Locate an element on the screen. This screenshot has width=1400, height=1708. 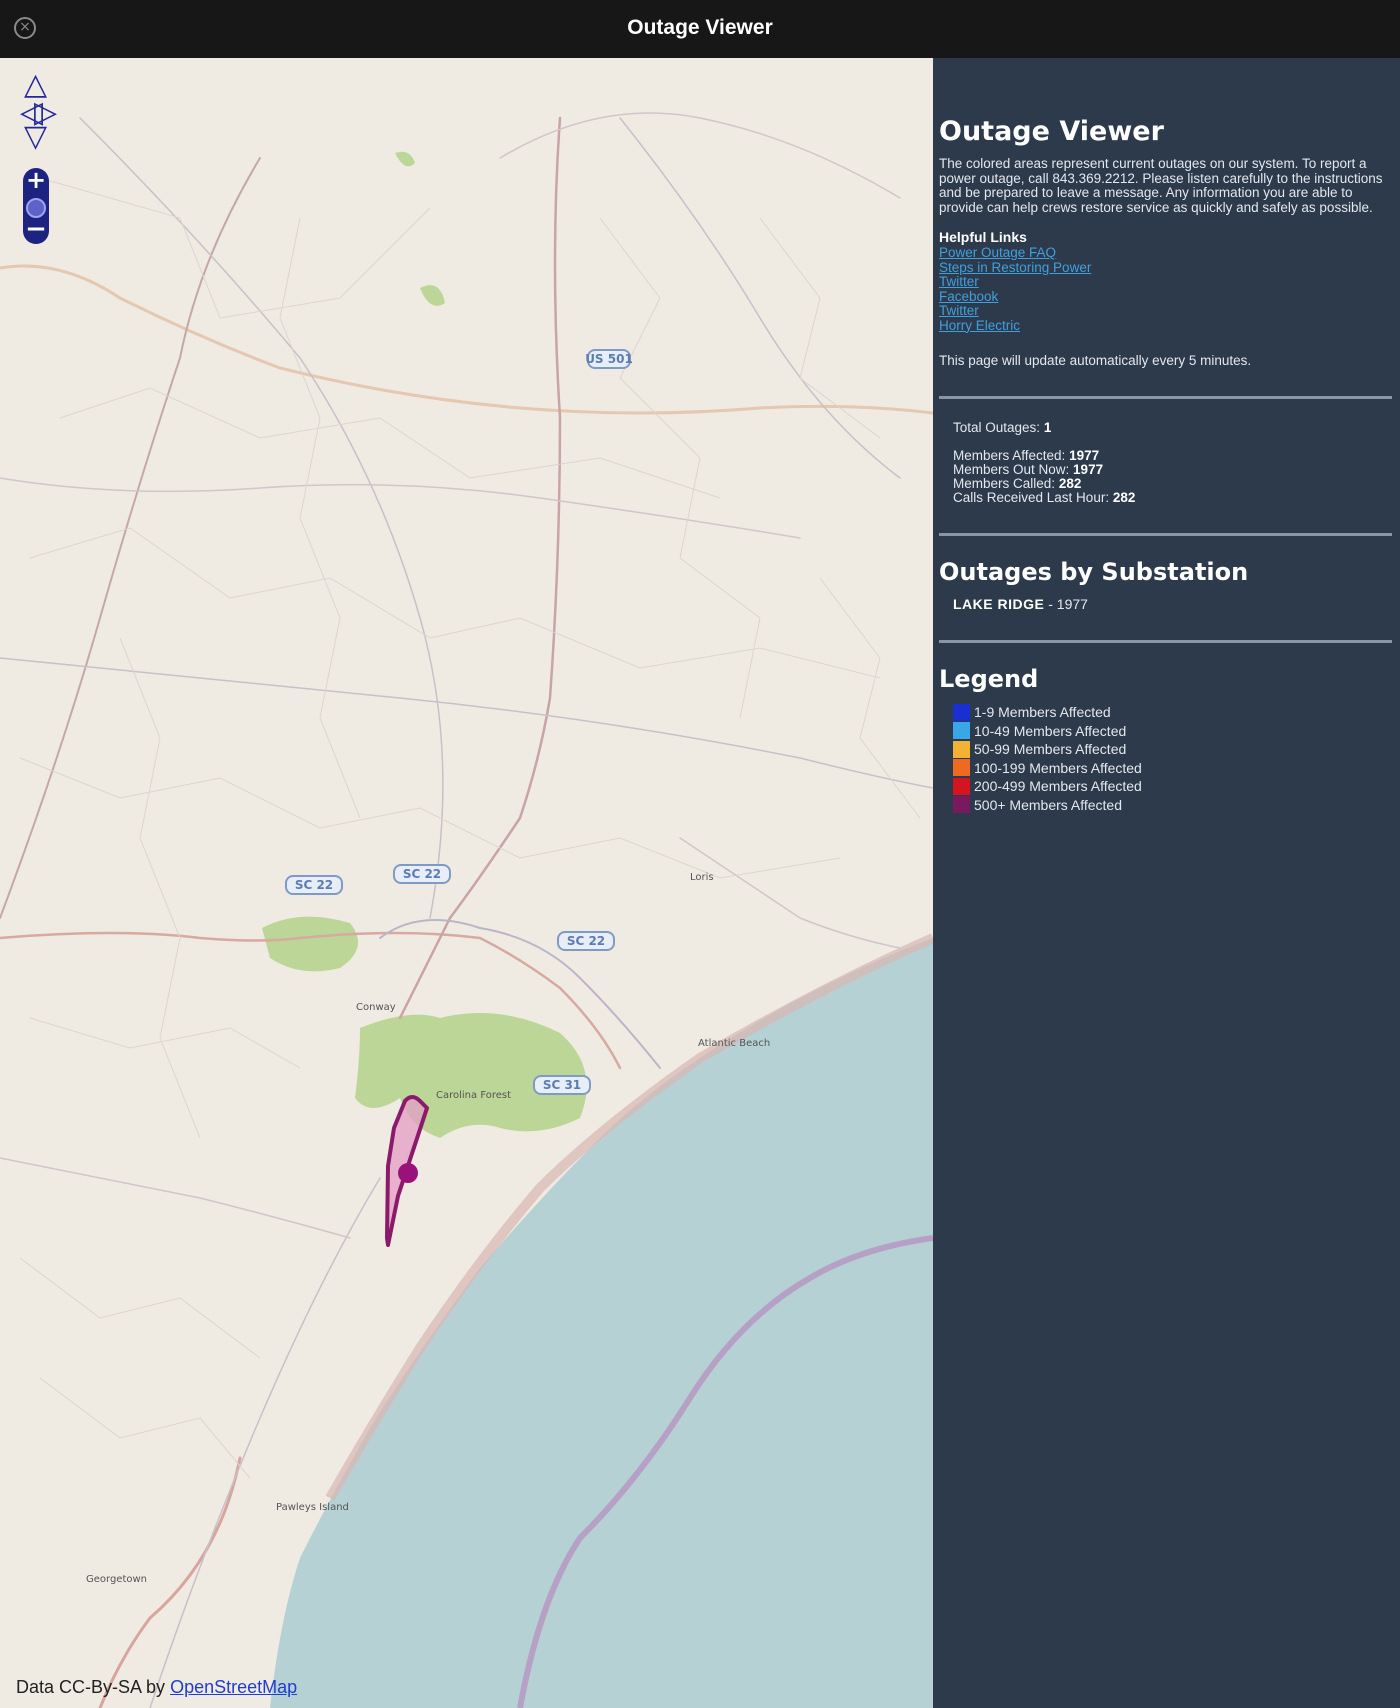
place-label: Pawleys Island is located at coordinates (312, 1507).